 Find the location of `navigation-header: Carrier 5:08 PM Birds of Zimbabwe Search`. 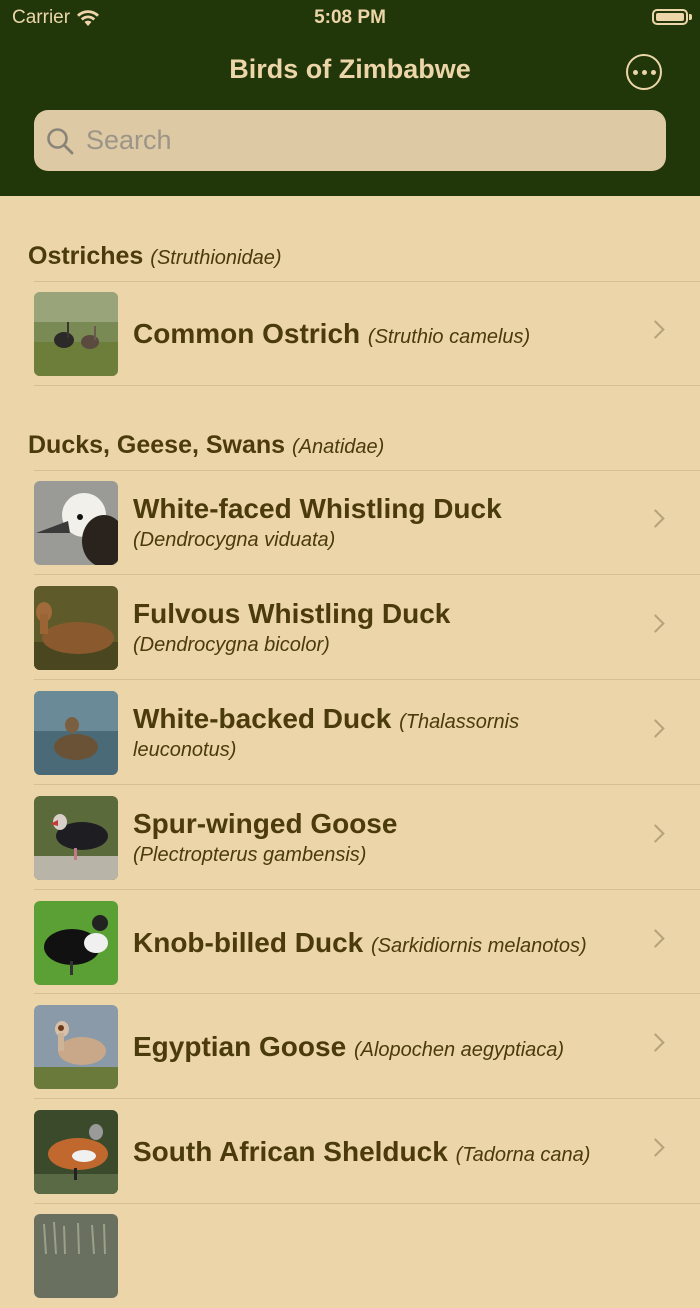

navigation-header: Carrier 5:08 PM Birds of Zimbabwe Search is located at coordinates (350, 98).